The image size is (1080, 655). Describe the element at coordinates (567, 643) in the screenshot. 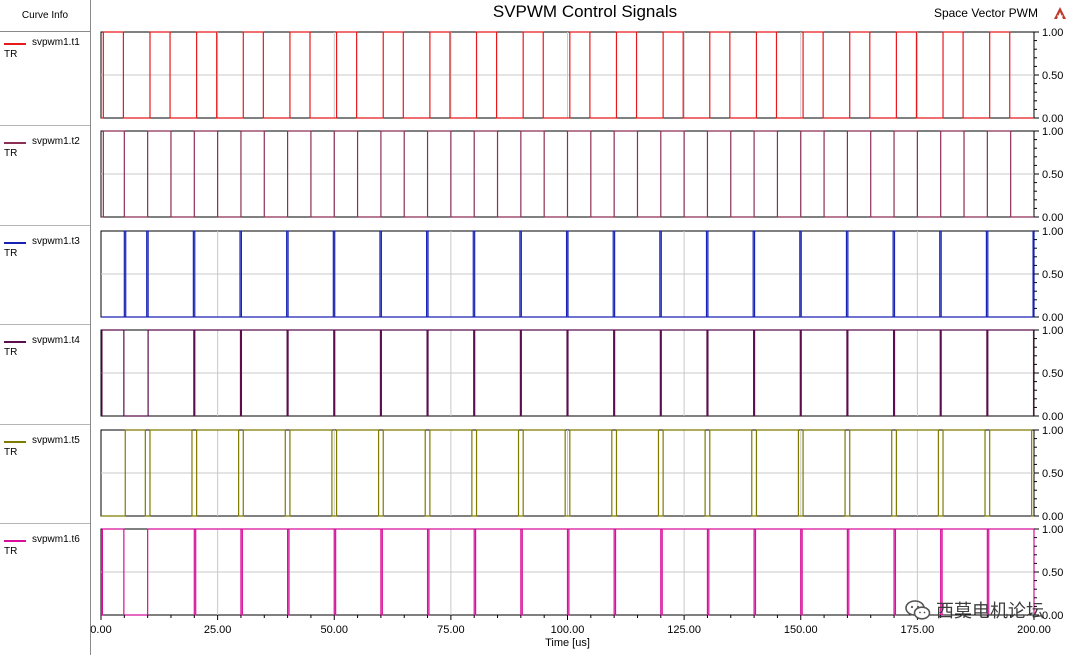

I see `x-axis-label: Time [us]` at that location.